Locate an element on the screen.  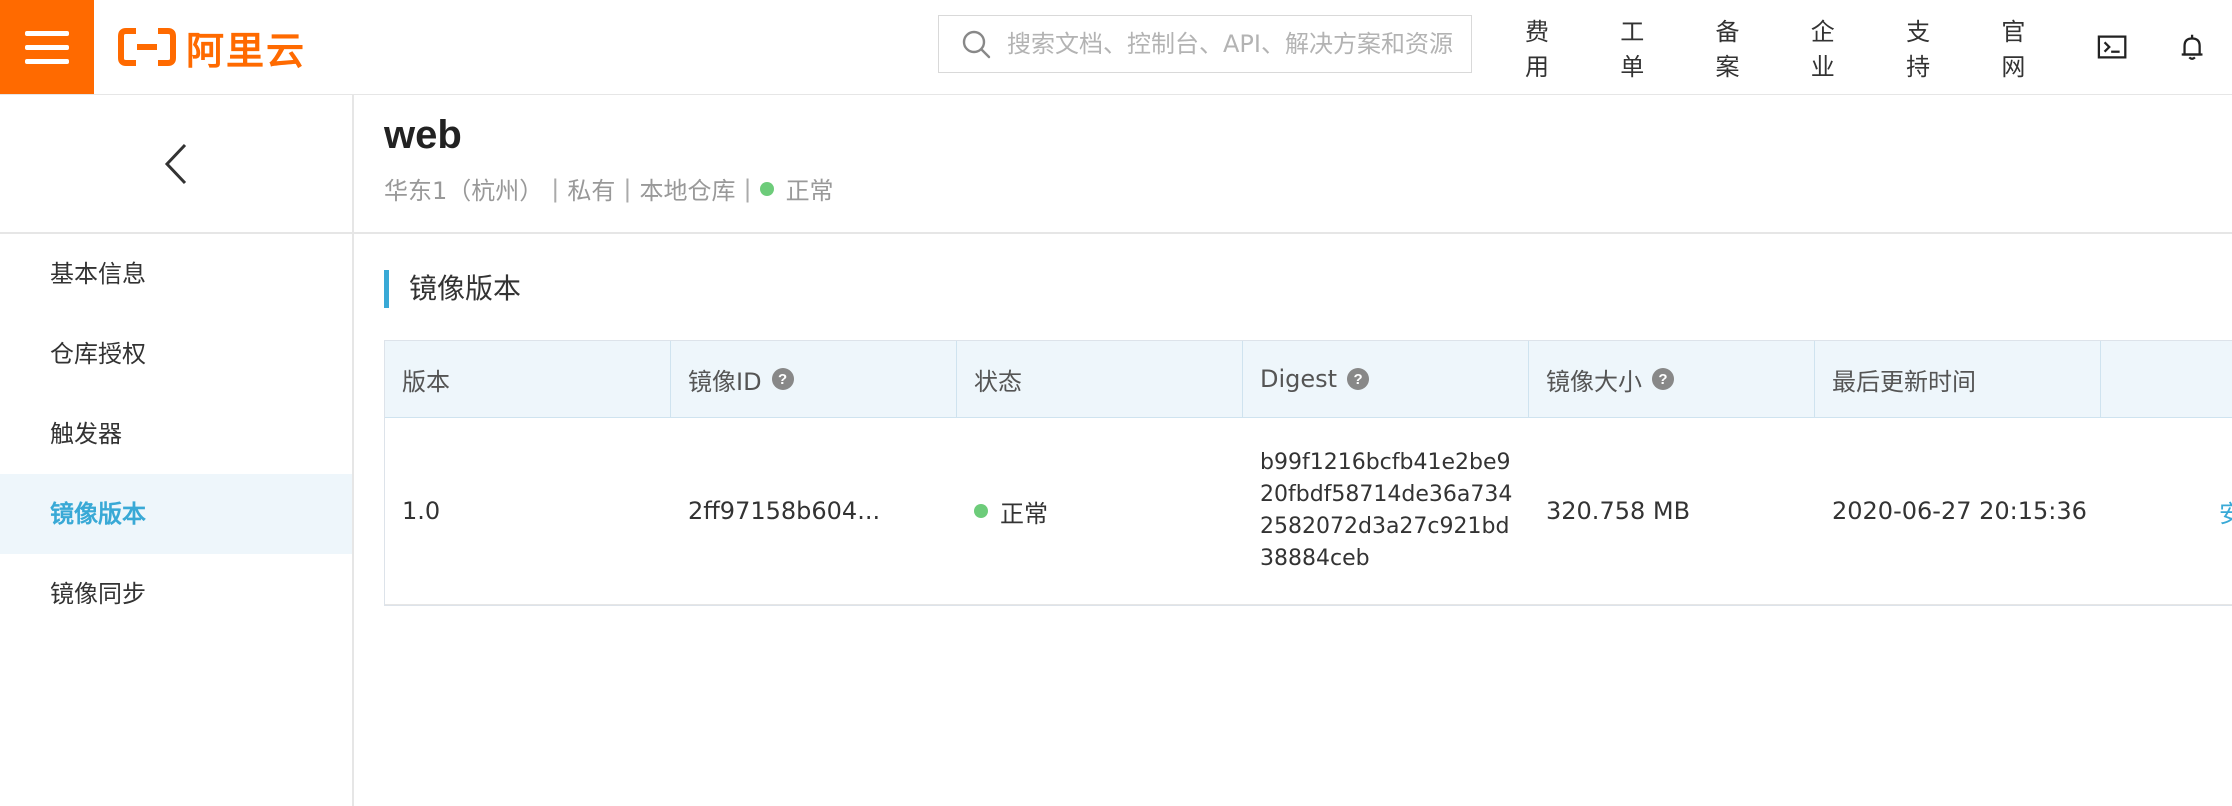
sidebar-item-image-versions: 镜像版本 is located at coordinates (176, 514).